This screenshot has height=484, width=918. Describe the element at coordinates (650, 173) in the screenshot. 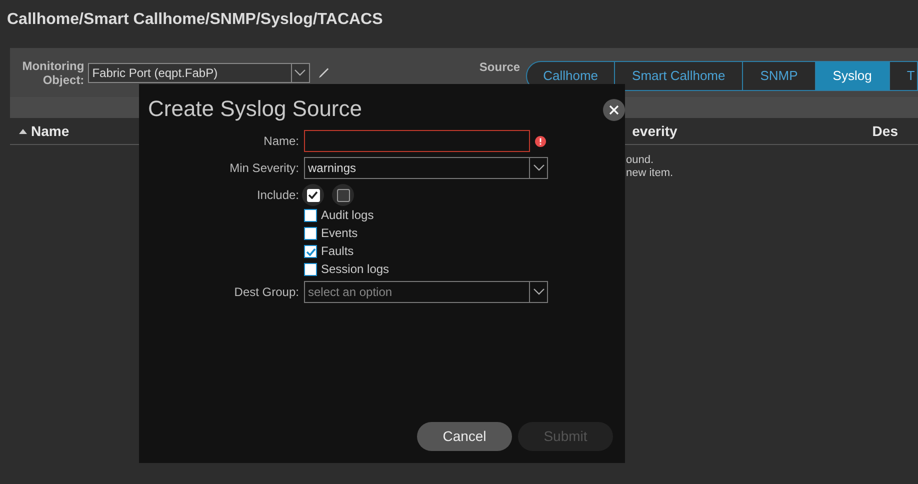

I see `empty-message: new item.` at that location.